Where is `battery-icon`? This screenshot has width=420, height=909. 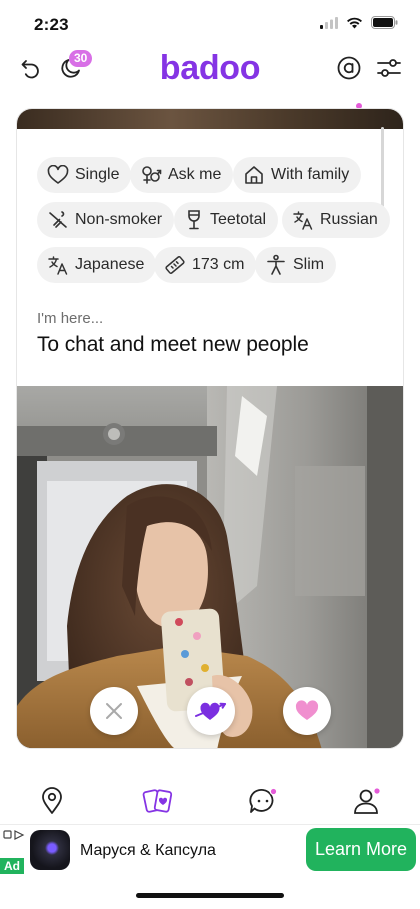 battery-icon is located at coordinates (384, 22).